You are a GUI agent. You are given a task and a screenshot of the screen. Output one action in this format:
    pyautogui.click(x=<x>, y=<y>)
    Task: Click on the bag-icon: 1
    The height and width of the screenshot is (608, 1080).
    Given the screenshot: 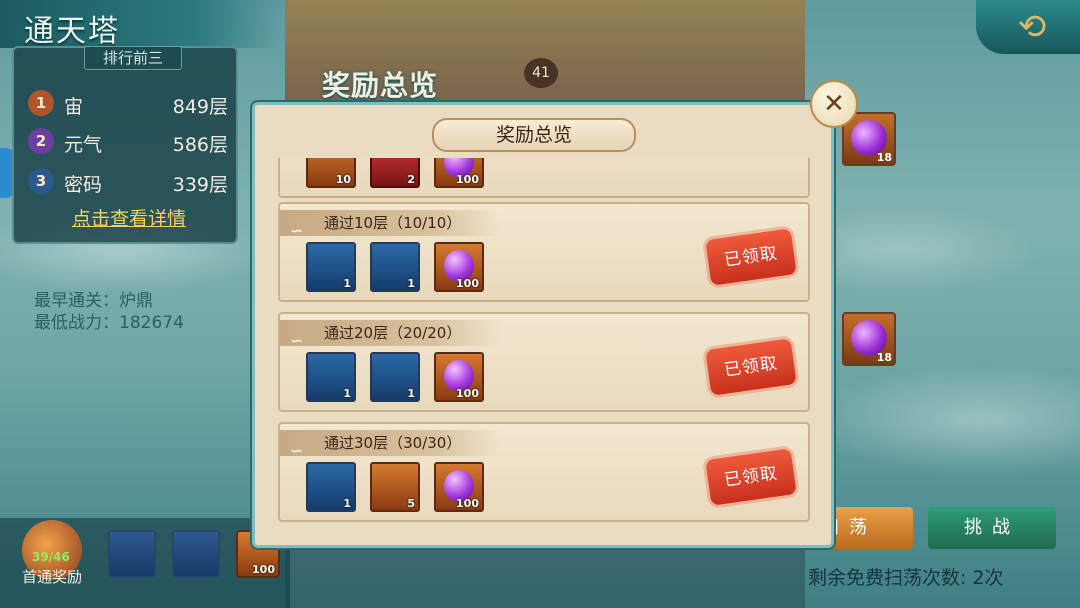 What is the action you would take?
    pyautogui.click(x=331, y=267)
    